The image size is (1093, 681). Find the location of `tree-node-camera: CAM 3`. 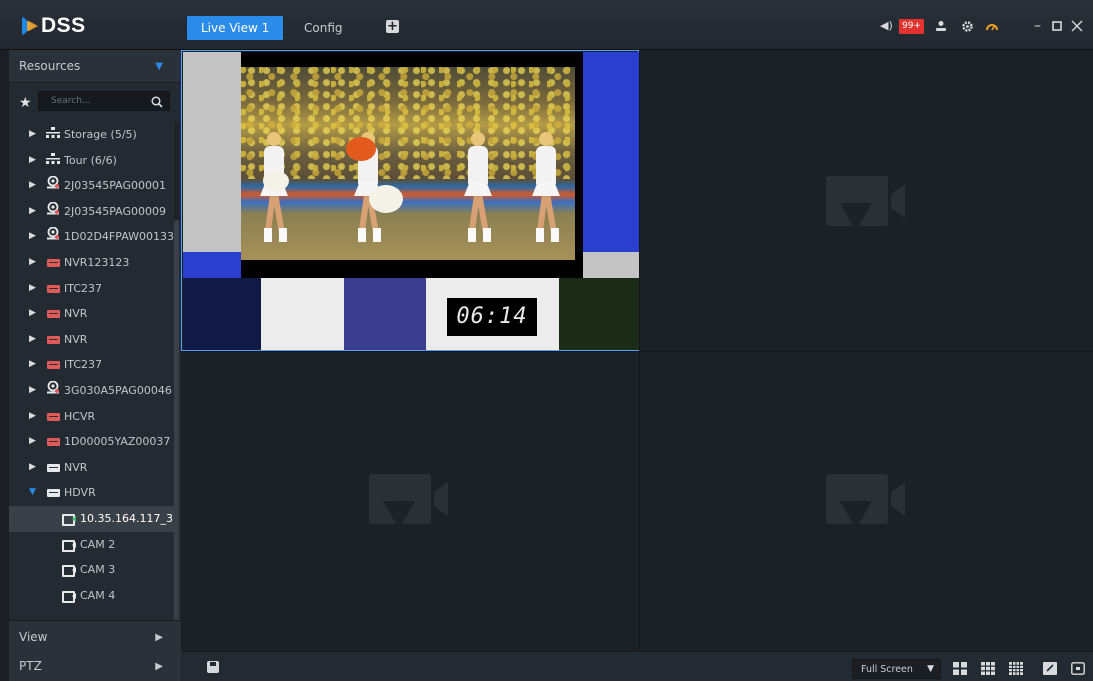

tree-node-camera: CAM 3 is located at coordinates (91, 570).